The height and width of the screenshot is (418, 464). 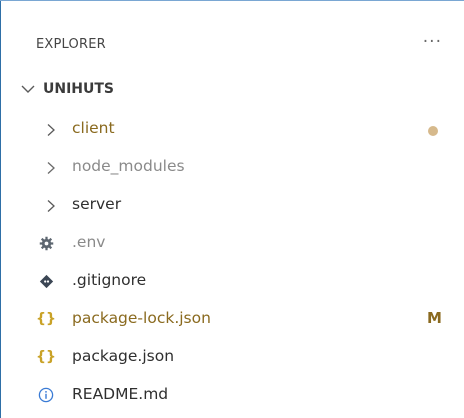 I want to click on tree-item-label: .env, so click(x=89, y=242).